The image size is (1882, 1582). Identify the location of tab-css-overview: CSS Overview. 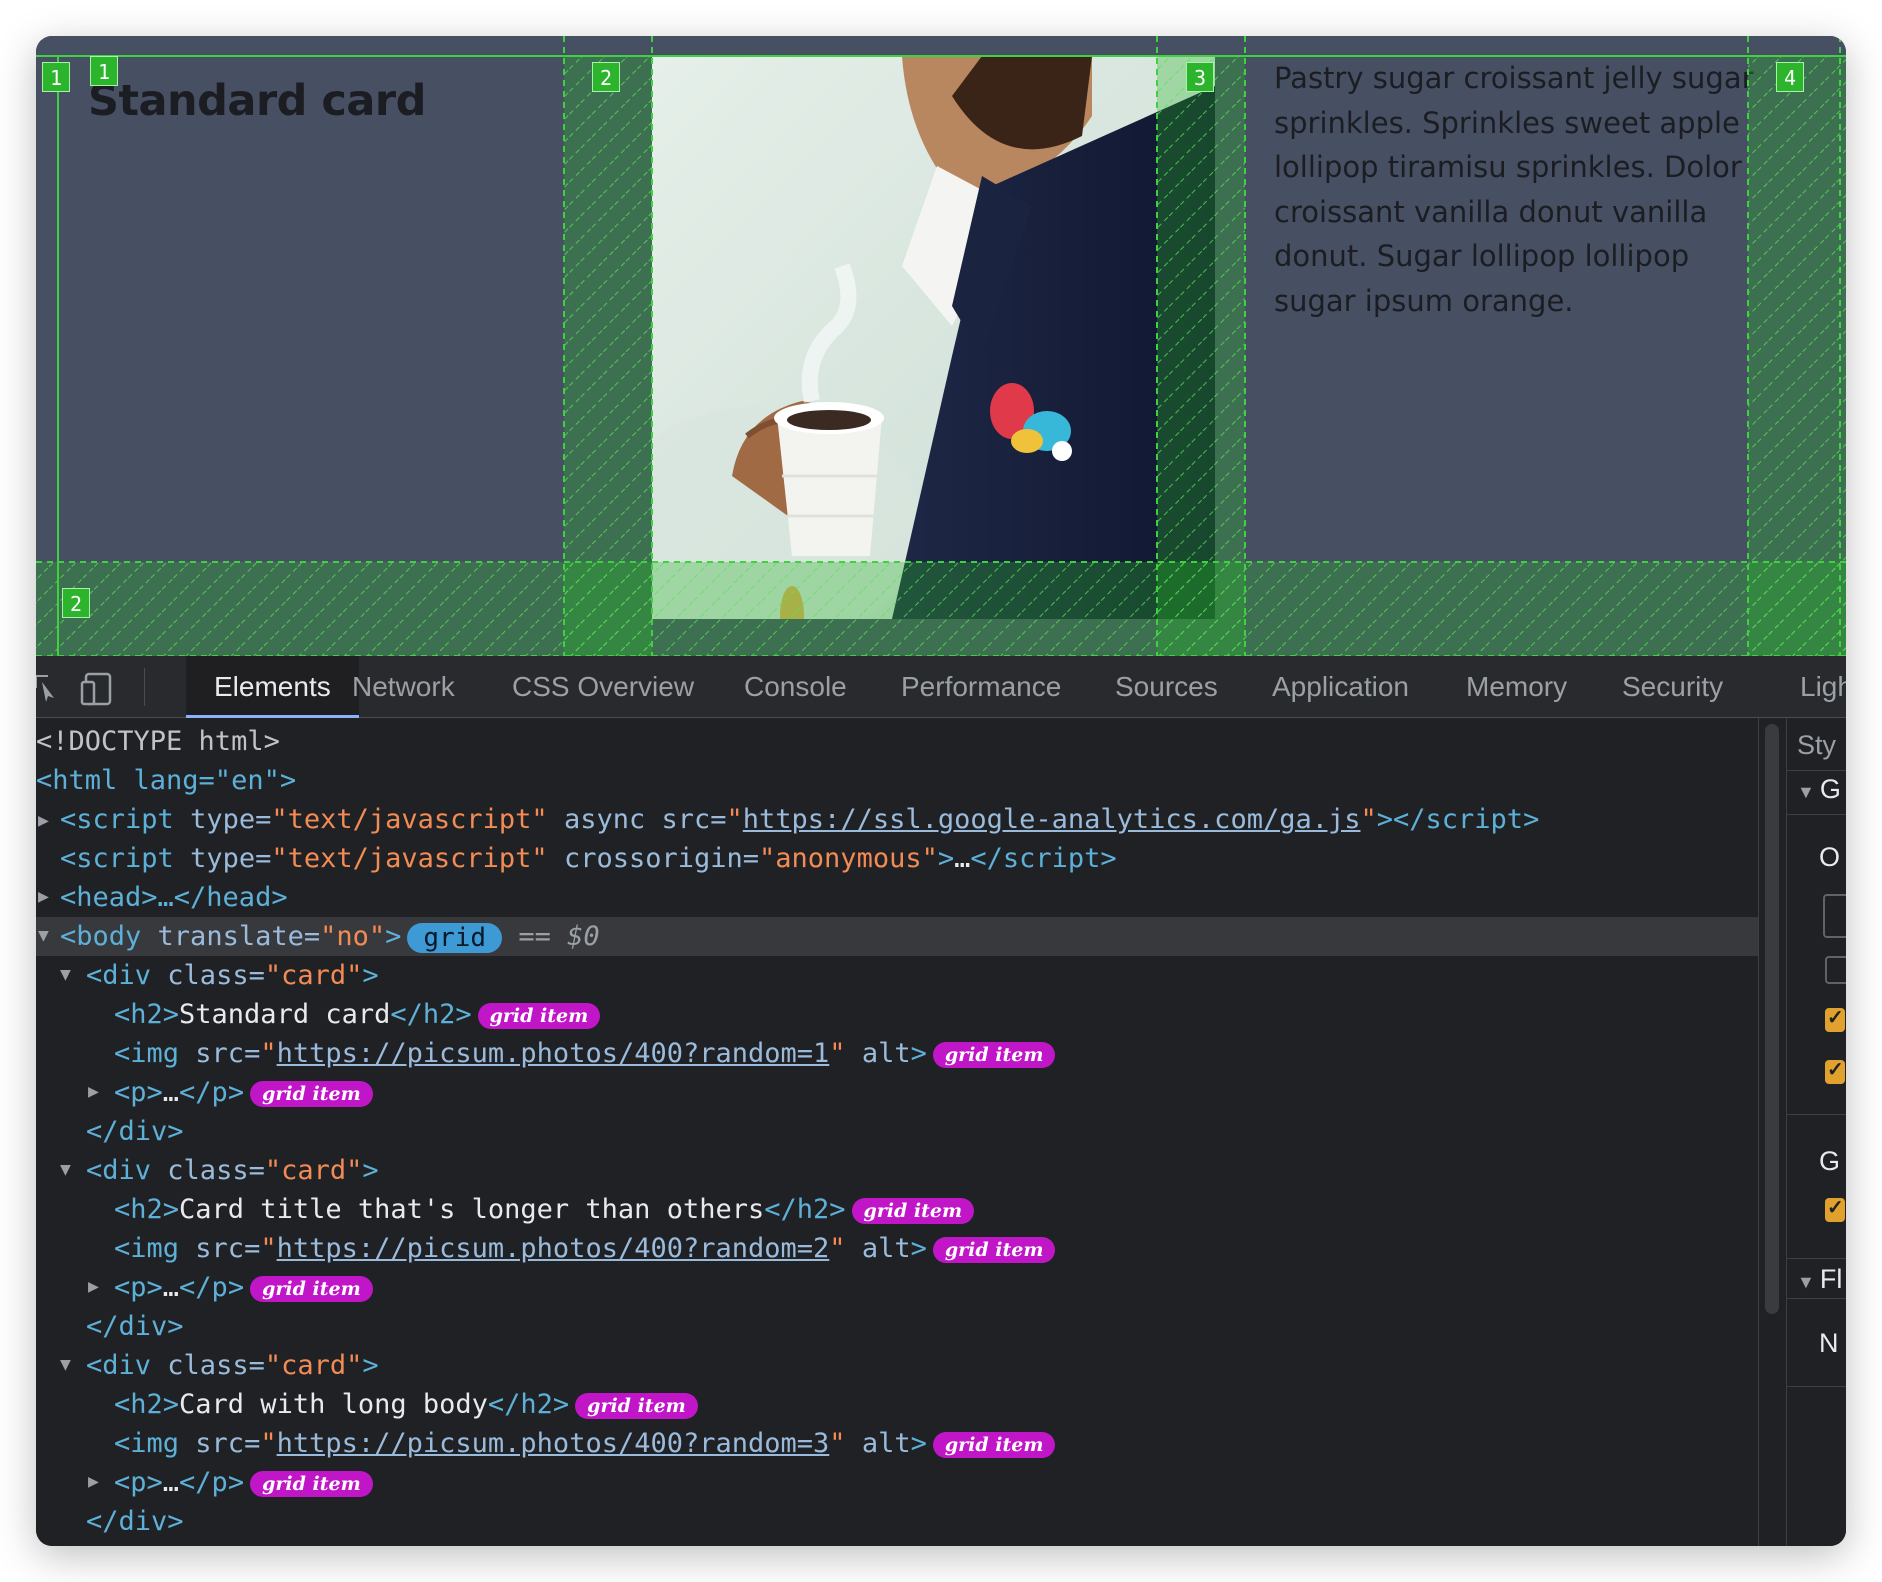
(603, 687).